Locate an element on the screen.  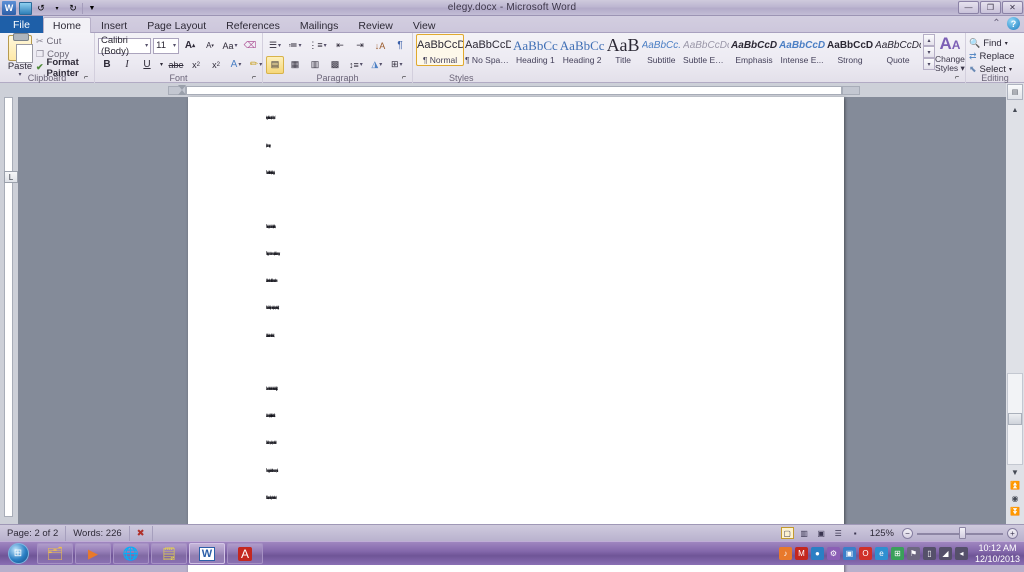
shrink-font-icon: A ▾ is located at coordinates (210, 46).